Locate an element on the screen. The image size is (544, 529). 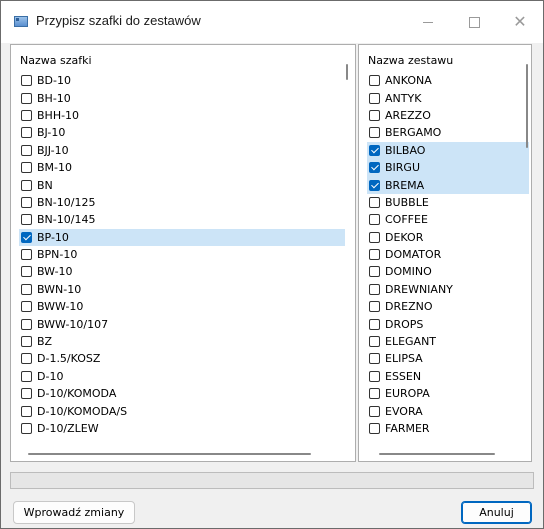
cancel-button: Anuluj is located at coordinates (496, 512).